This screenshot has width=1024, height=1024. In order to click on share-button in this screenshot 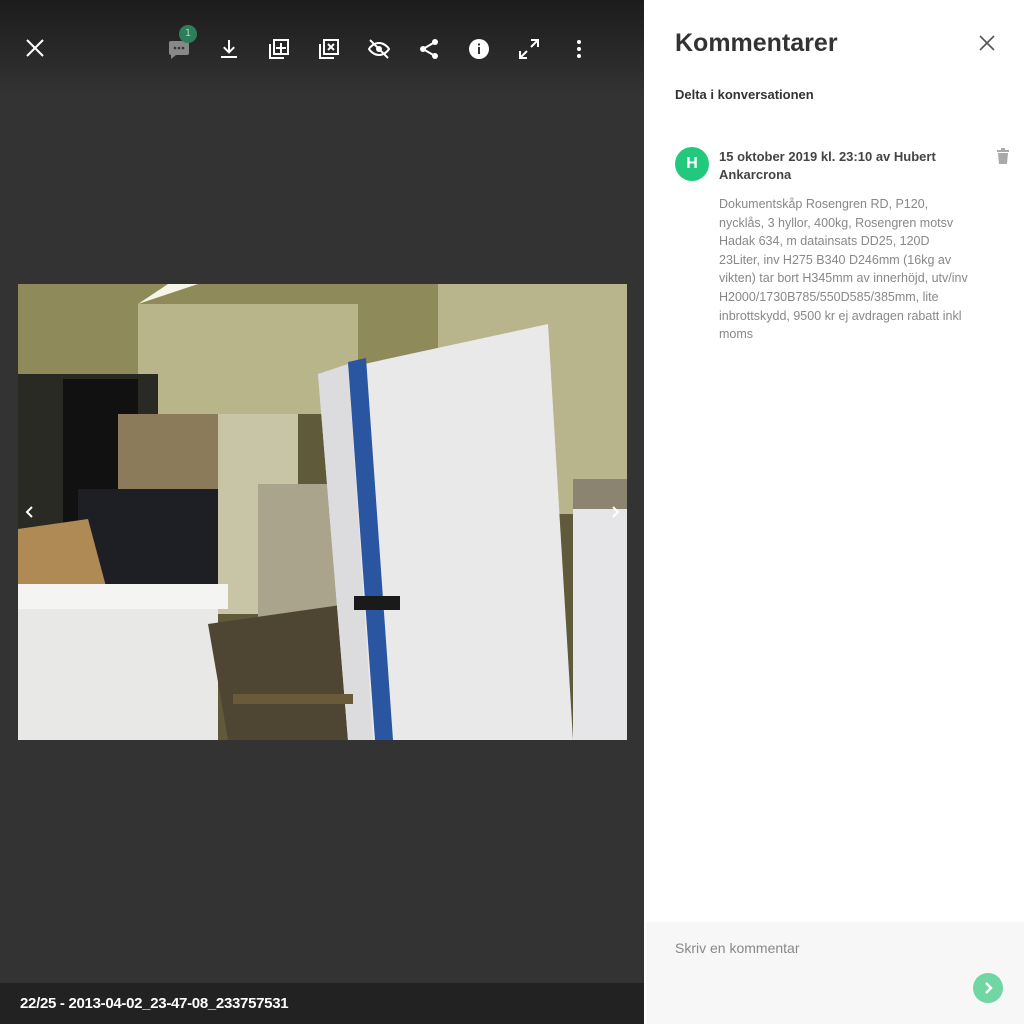, I will do `click(429, 49)`.